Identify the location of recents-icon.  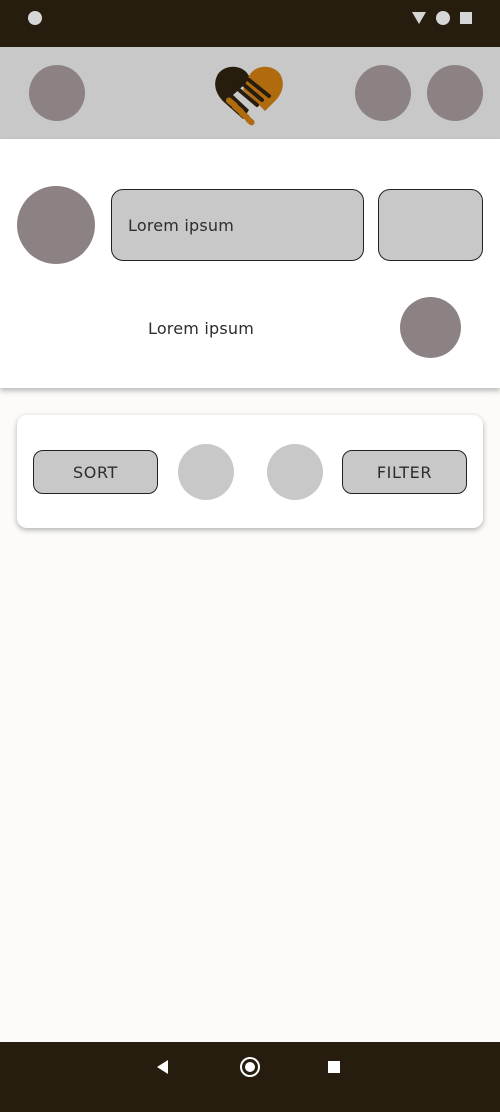
(334, 1067).